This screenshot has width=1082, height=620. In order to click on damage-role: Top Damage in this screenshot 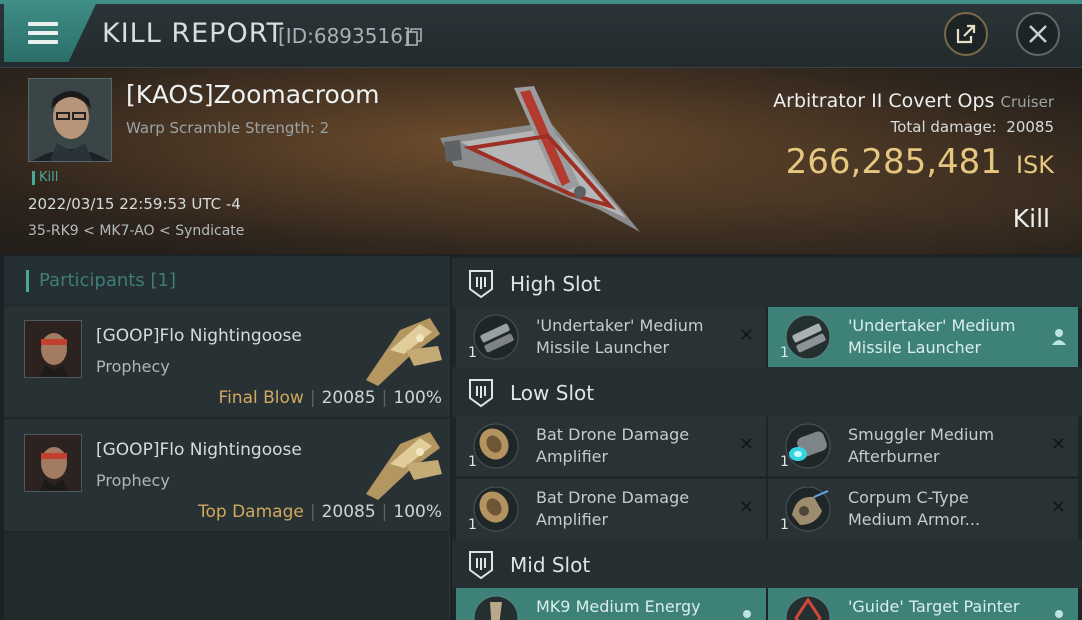, I will do `click(251, 512)`.